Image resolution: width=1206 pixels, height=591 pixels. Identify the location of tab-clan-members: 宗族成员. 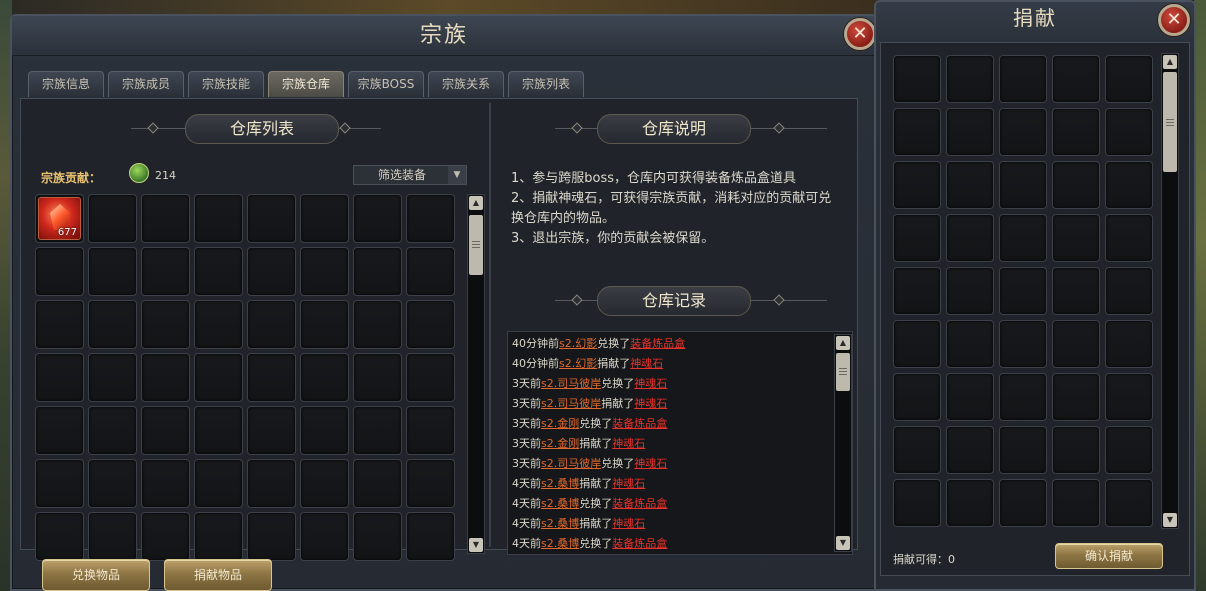
(146, 84).